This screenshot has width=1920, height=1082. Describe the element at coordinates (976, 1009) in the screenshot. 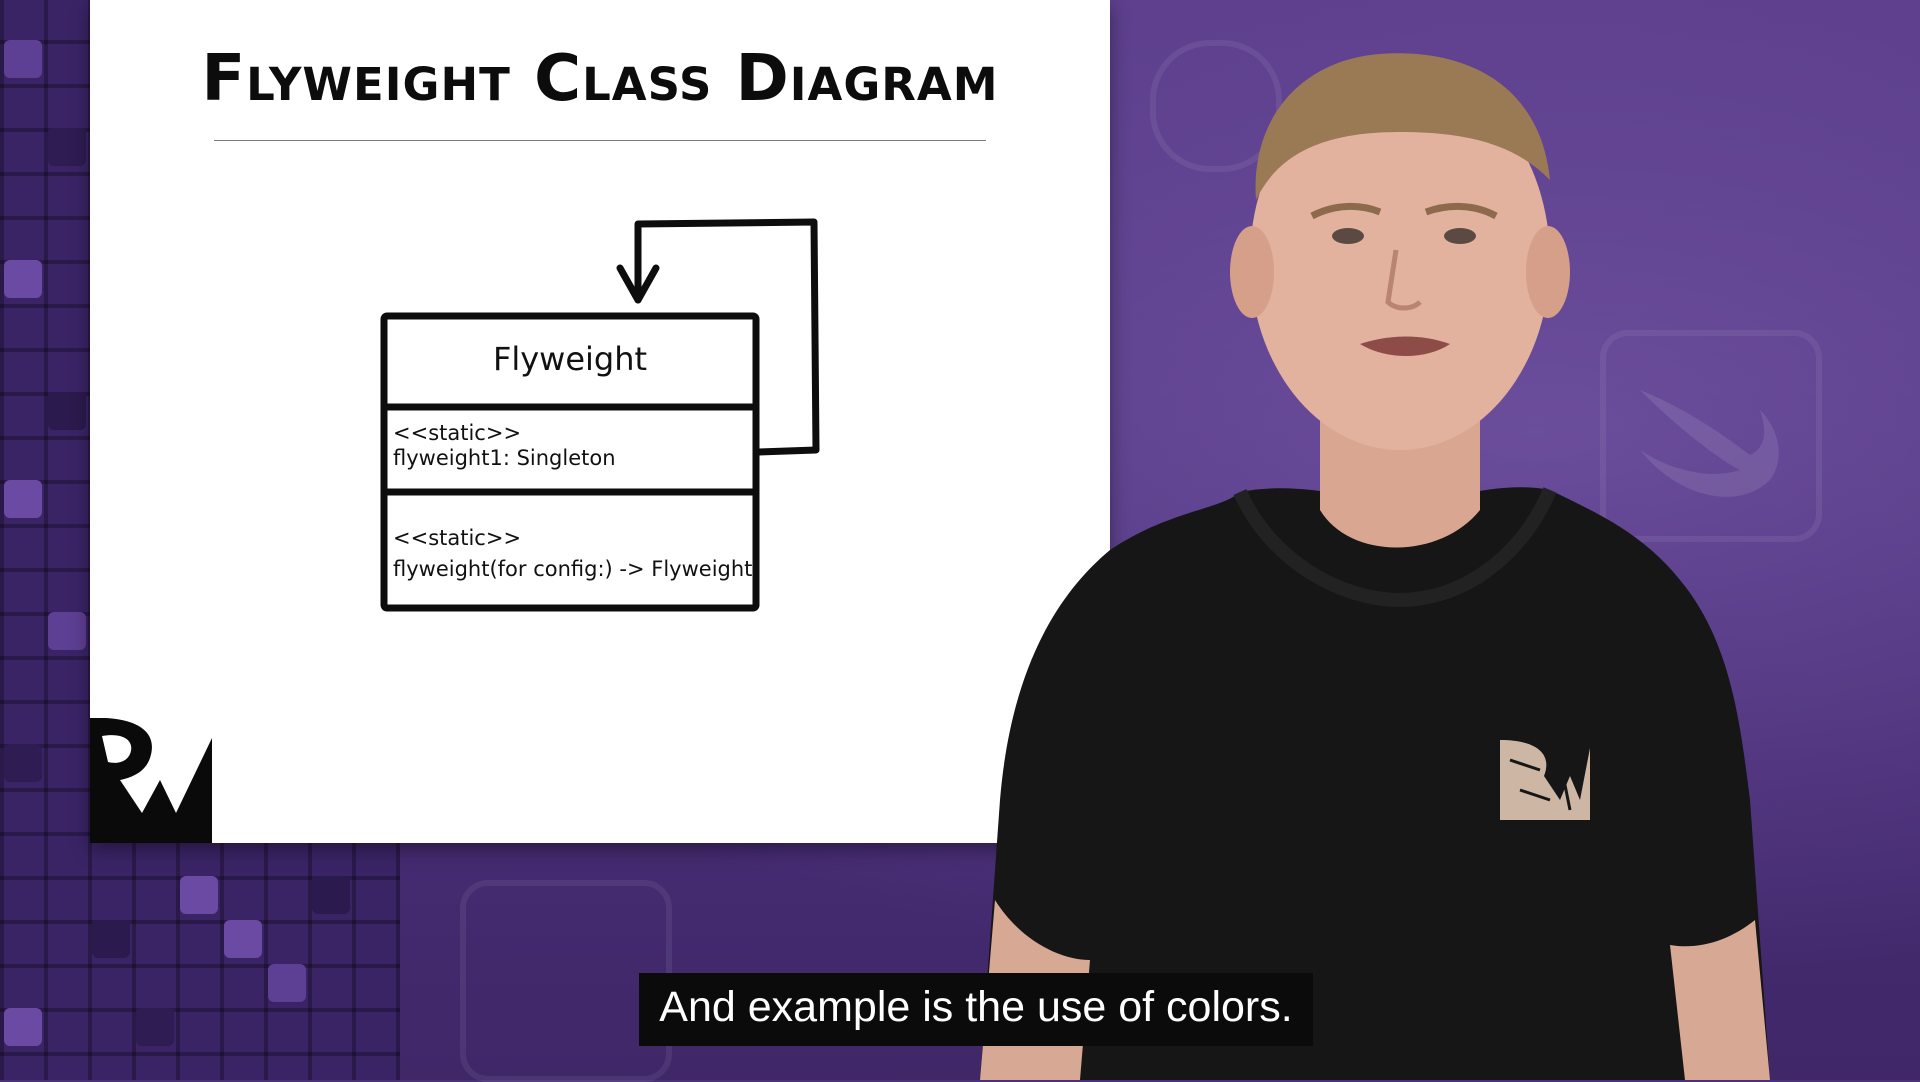

I see `caption-text: And example is the use of colors.` at that location.